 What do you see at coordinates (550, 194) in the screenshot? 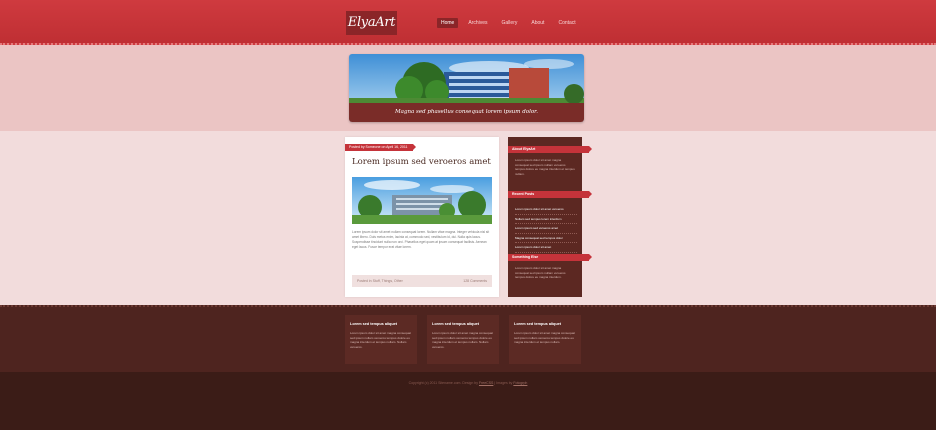
I see `widget-title-recent: Recent Posts` at bounding box center [550, 194].